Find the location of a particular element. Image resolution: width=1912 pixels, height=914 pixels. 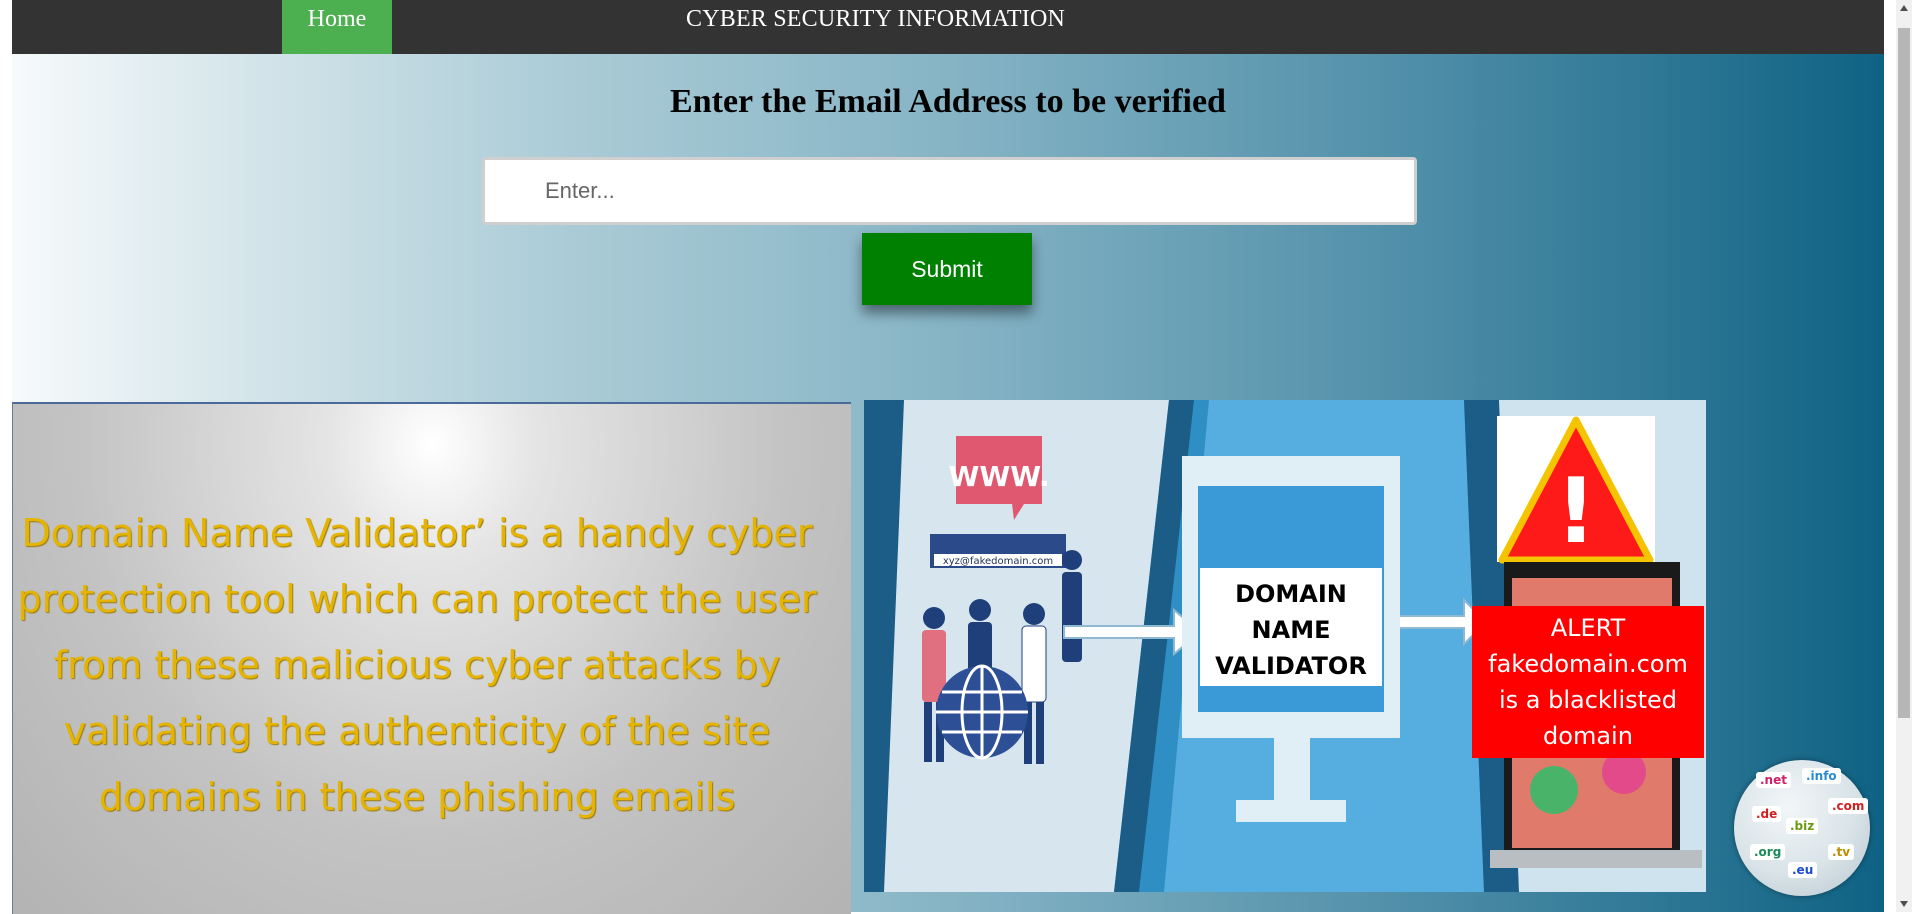

svg-text: is a blacklisted is located at coordinates (1588, 700).